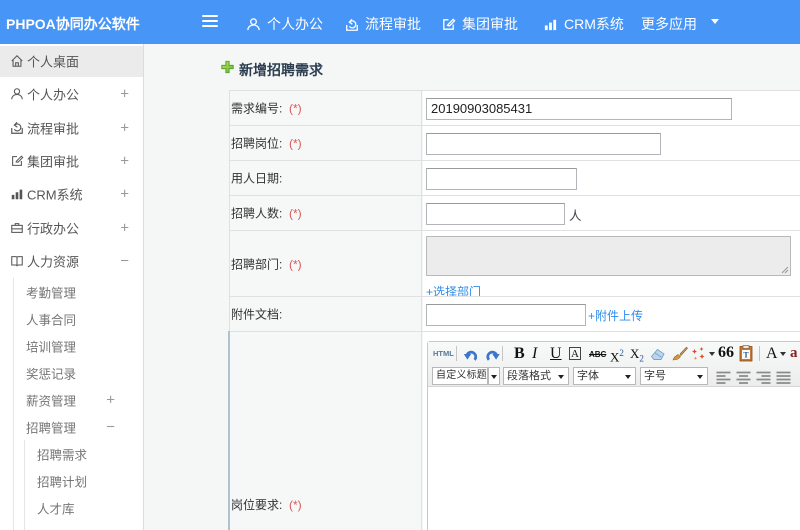 Image resolution: width=800 pixels, height=530 pixels. What do you see at coordinates (746, 355) in the screenshot?
I see `svg-text: T` at bounding box center [746, 355].